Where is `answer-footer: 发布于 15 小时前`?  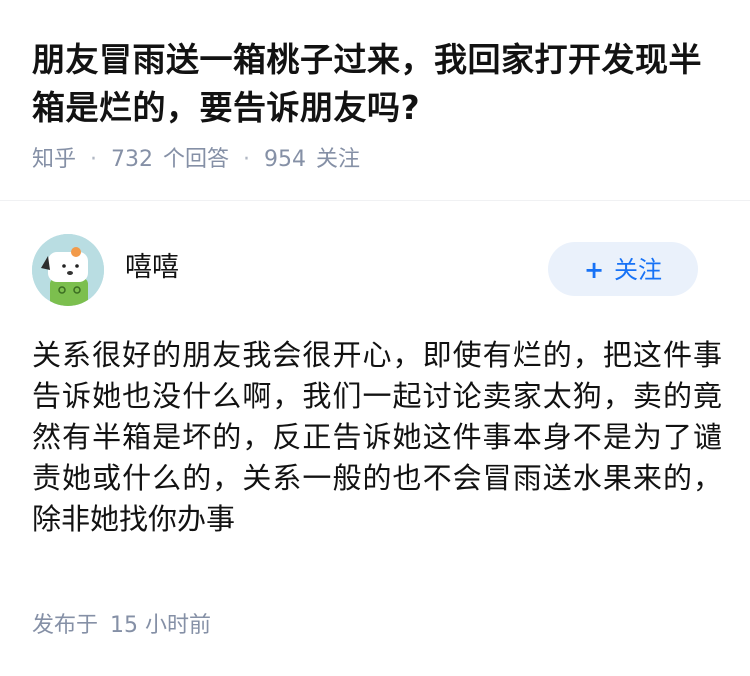 answer-footer: 发布于 15 小时前 is located at coordinates (121, 626).